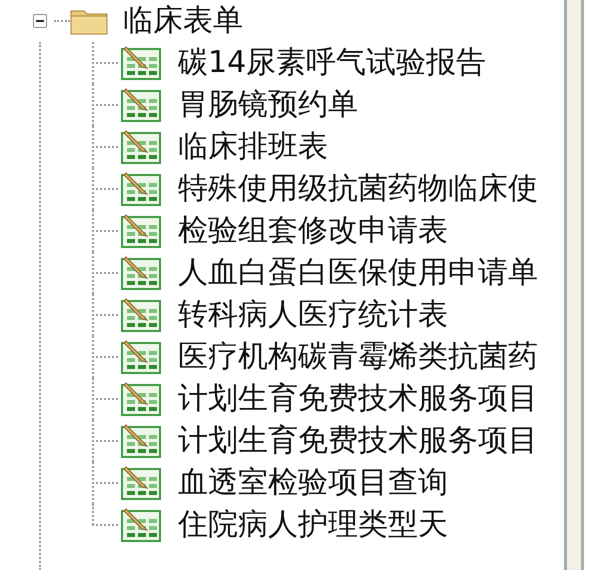 The height and width of the screenshot is (570, 600). Describe the element at coordinates (574, 285) in the screenshot. I see `scrollbar` at that location.